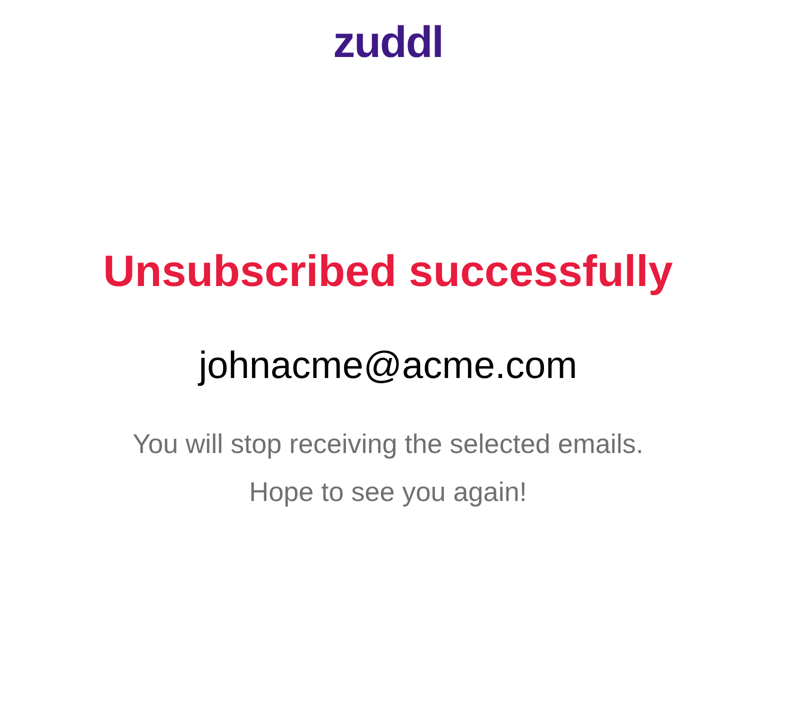  I want to click on message-text: Hope to see you again!, so click(388, 492).